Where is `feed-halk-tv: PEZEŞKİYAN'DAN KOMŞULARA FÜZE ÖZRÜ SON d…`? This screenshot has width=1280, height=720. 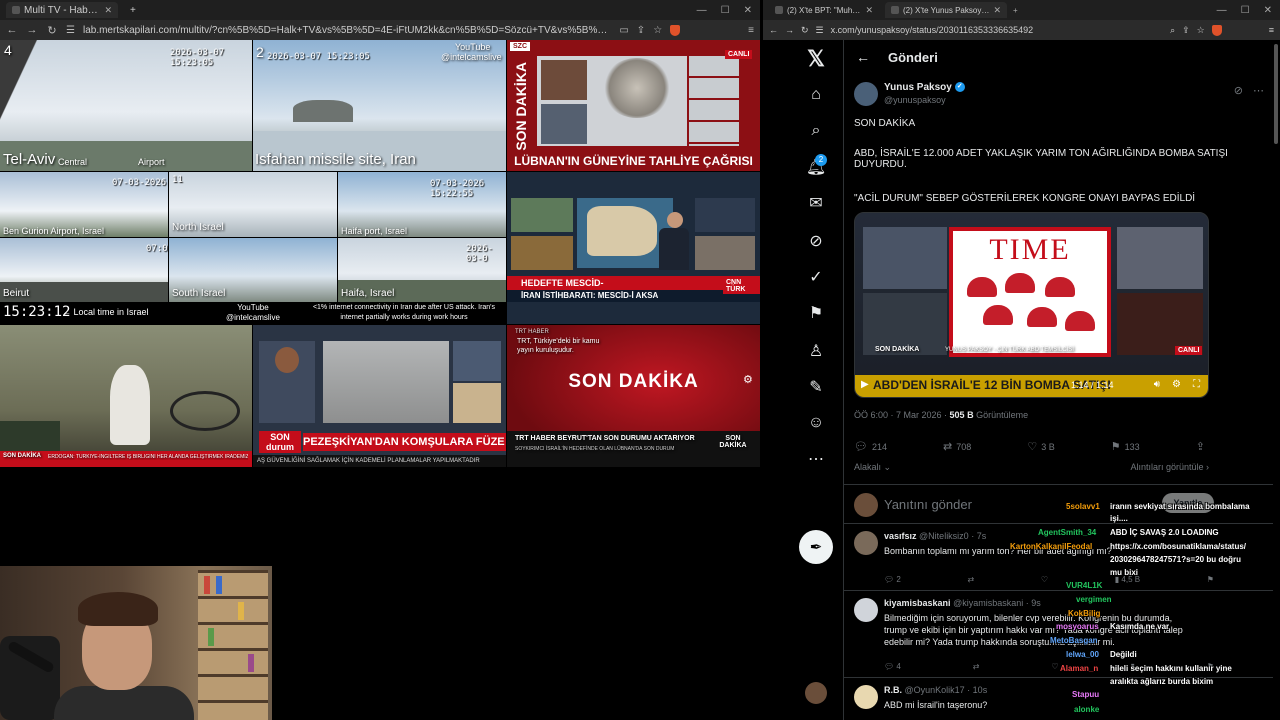 feed-halk-tv: PEZEŞKİYAN'DAN KOMŞULARA FÜZE ÖZRÜ SON d… is located at coordinates (379, 396).